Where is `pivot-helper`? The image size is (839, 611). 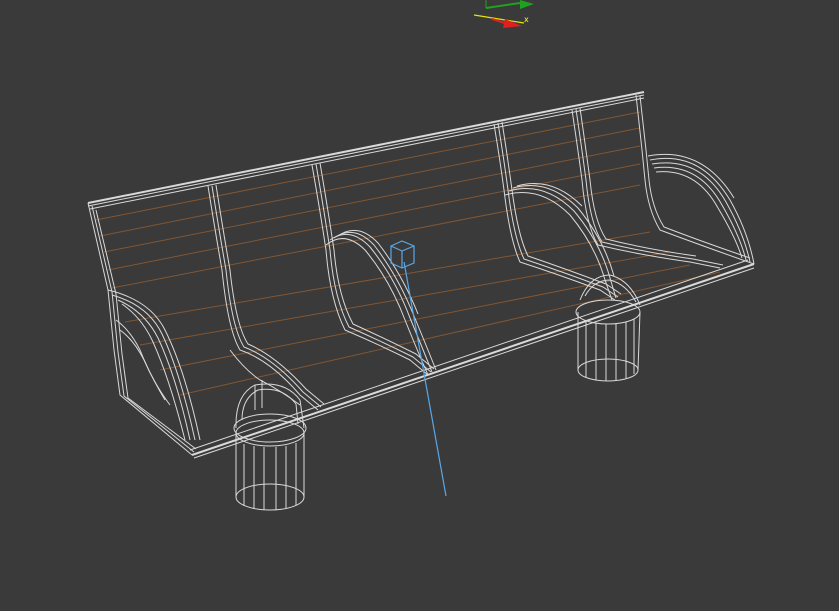
pivot-helper is located at coordinates (418, 368).